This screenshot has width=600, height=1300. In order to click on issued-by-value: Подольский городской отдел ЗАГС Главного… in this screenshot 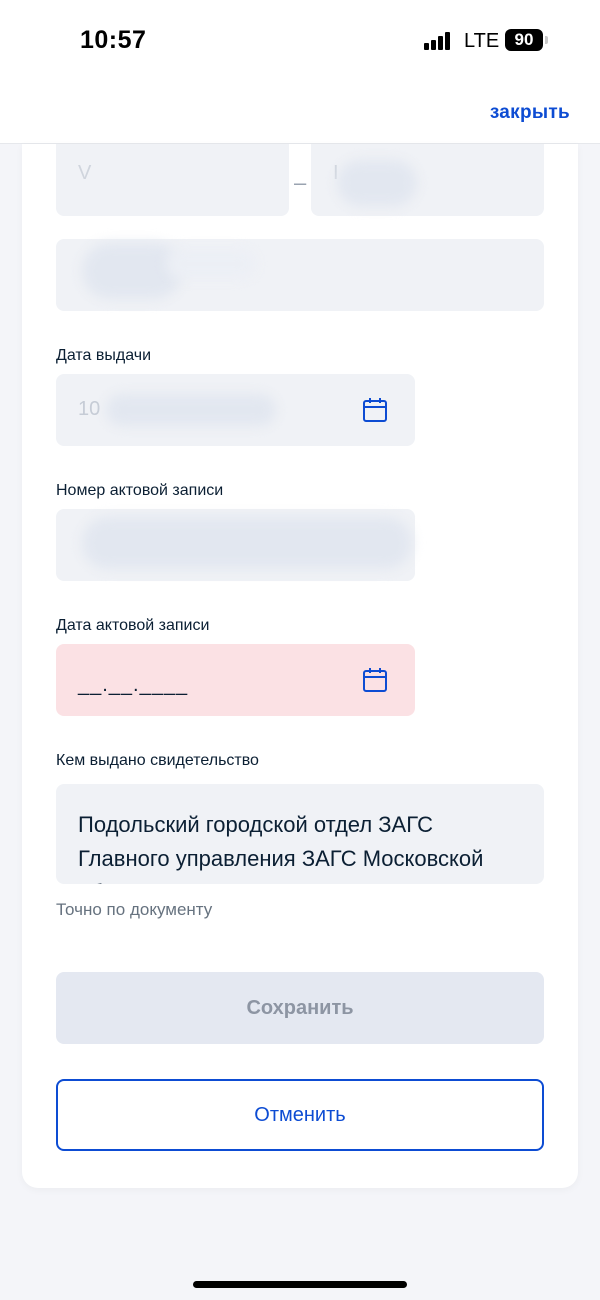, I will do `click(281, 848)`.